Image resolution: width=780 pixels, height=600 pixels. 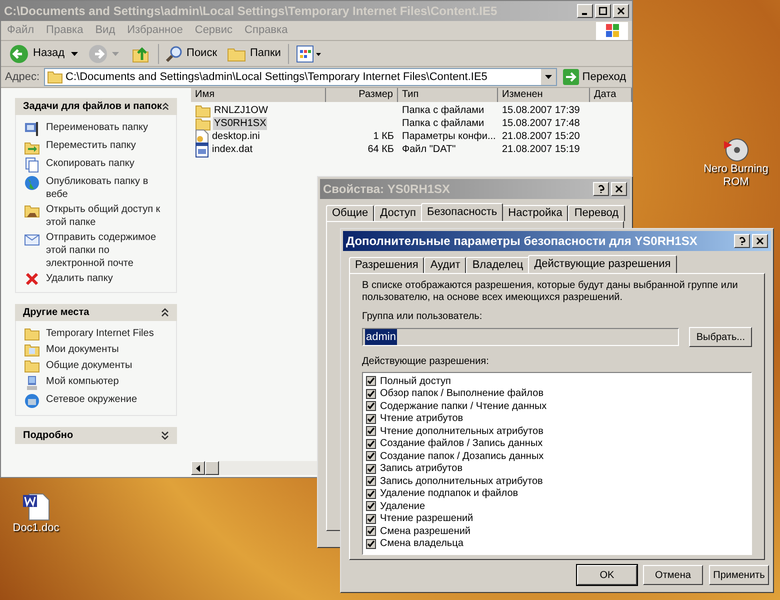 What do you see at coordinates (383, 136) in the screenshot?
I see `file-size: 1 КБ` at bounding box center [383, 136].